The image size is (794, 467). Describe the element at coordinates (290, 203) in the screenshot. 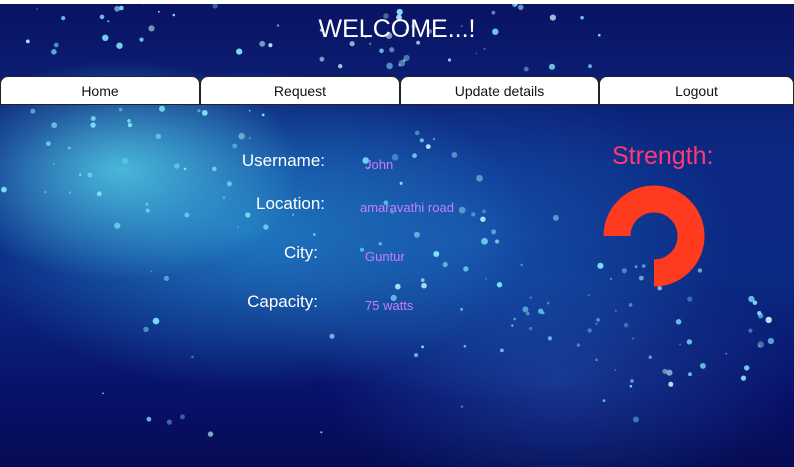

I see `location-label: Location:` at that location.